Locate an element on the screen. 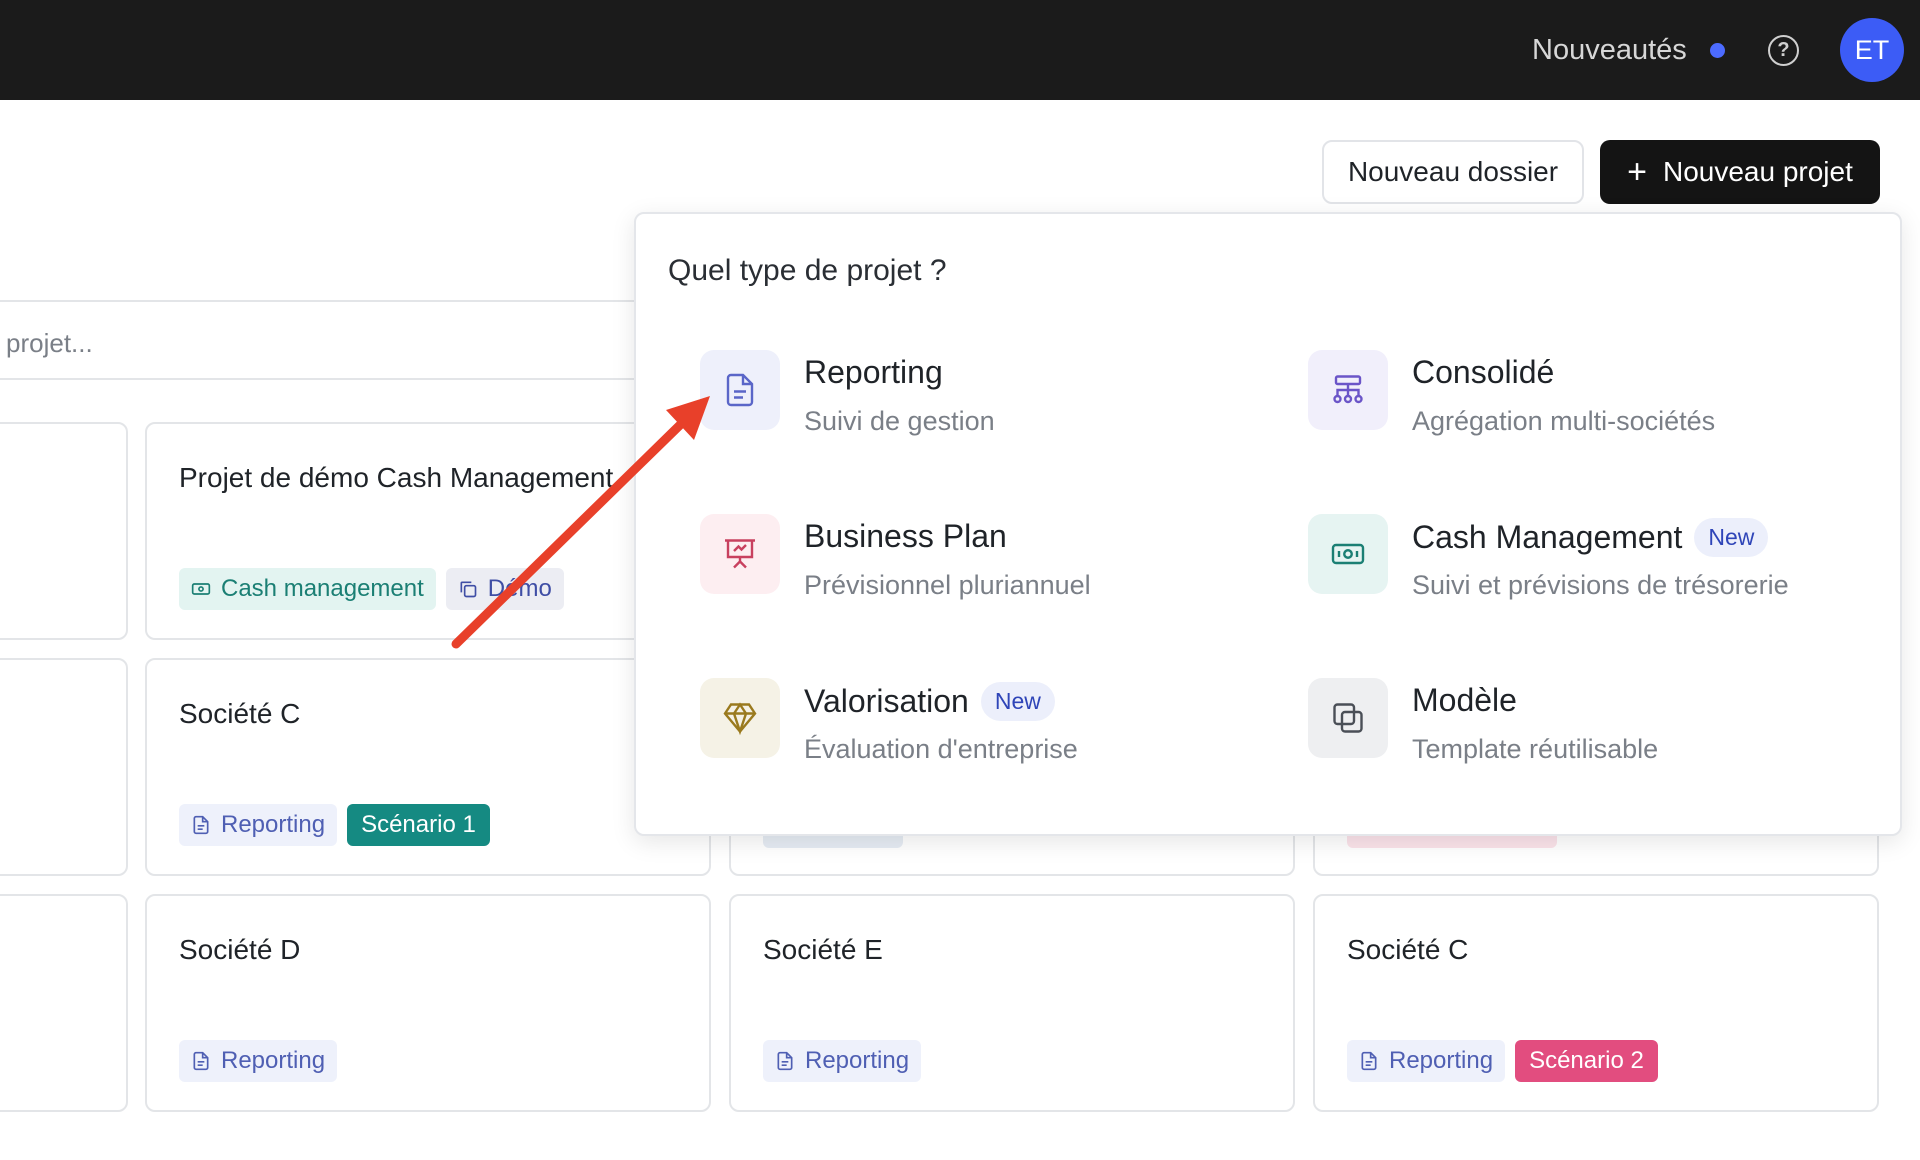  option-title: Cash Management New is located at coordinates (1590, 537).